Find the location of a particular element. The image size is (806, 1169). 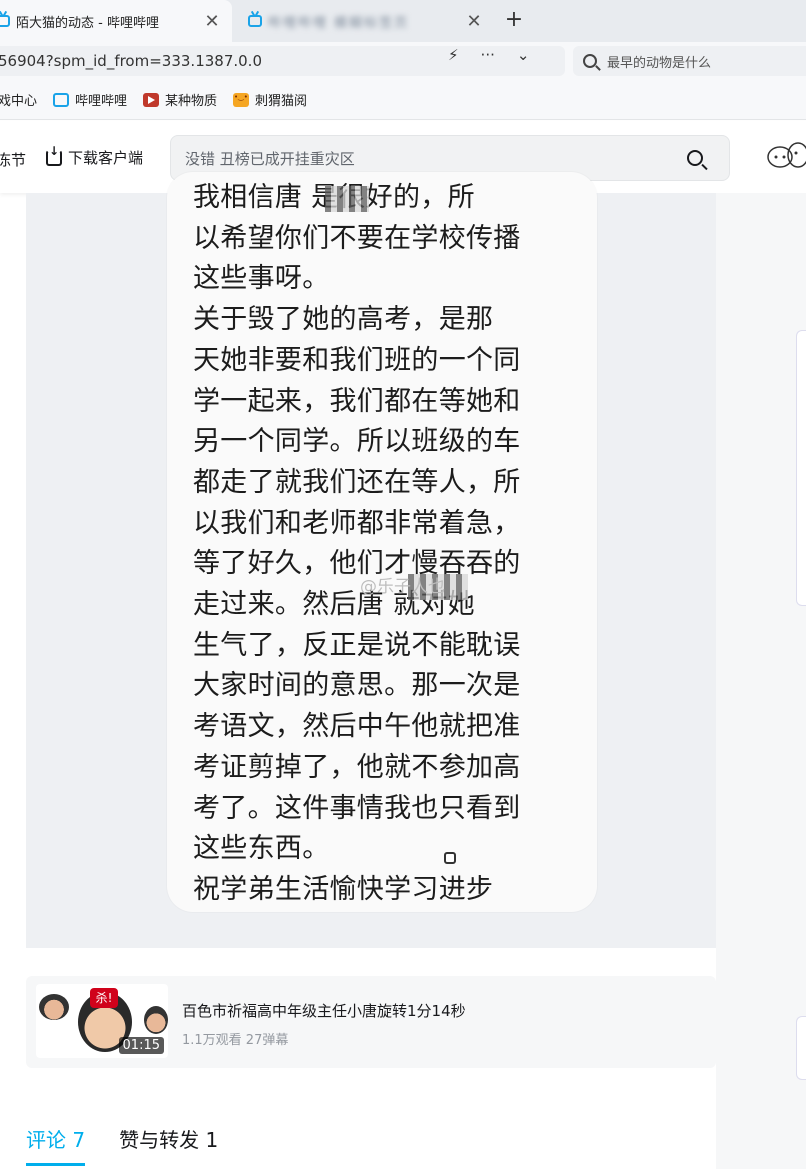

url-text: 56904?spm_id_from=333.1387.0.0 is located at coordinates (131, 61).